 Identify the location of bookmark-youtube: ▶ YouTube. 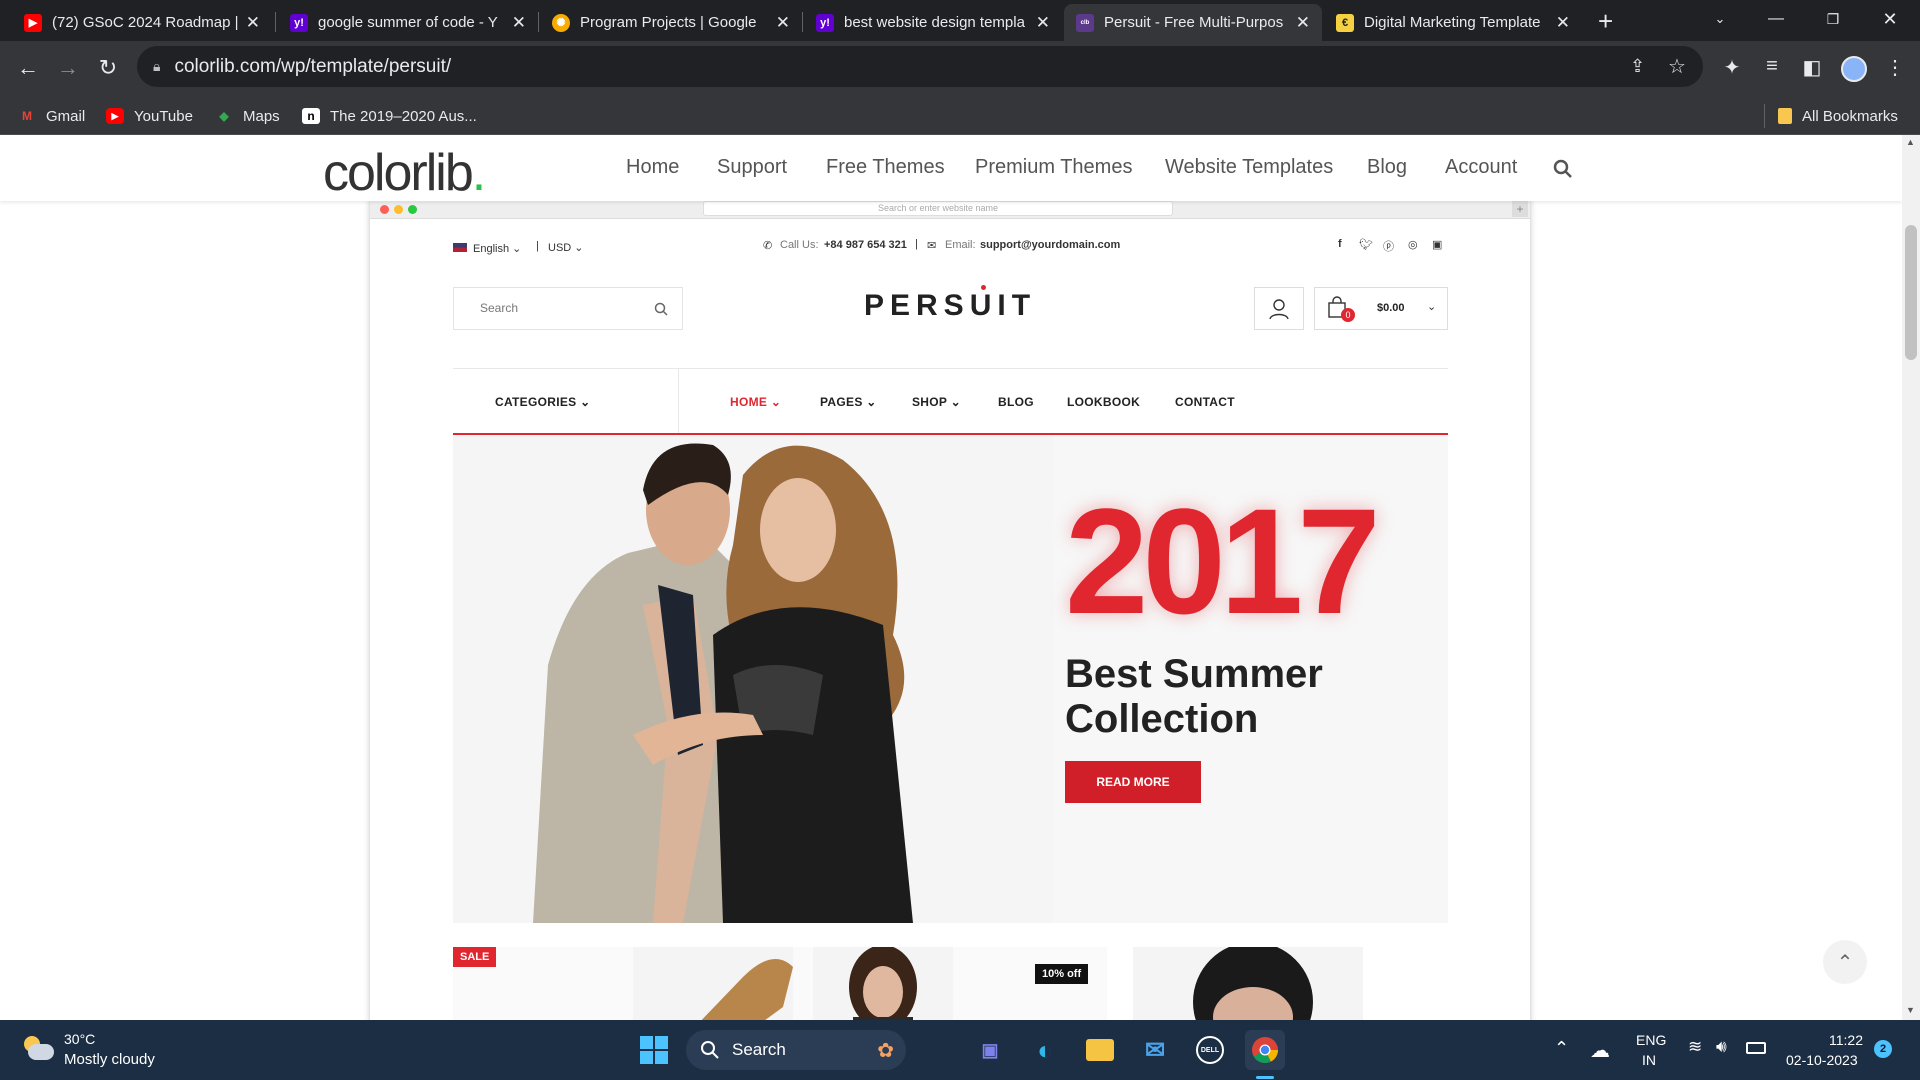
(149, 116).